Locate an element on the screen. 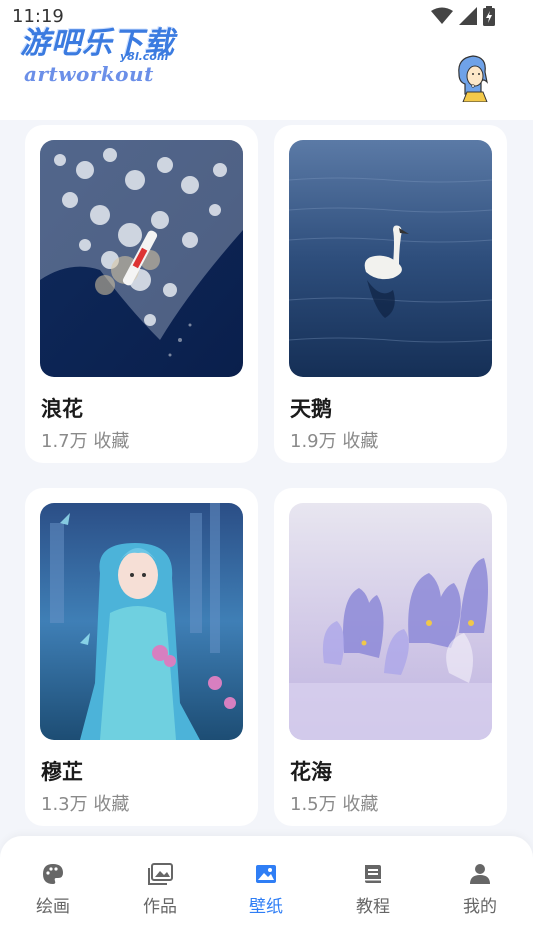 This screenshot has width=533, height=948. tab-wallpaper: 壁纸 is located at coordinates (266, 889).